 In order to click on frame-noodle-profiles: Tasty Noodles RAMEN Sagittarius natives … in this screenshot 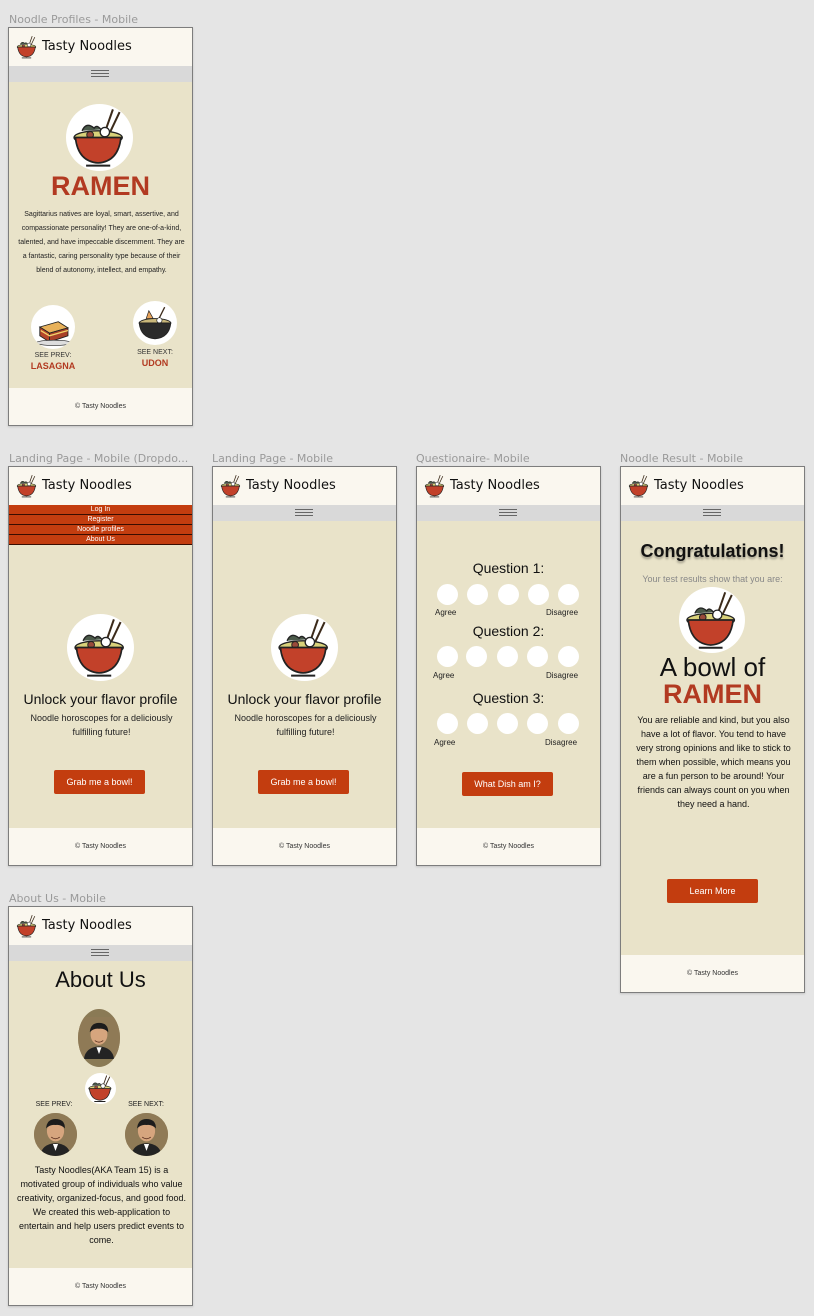, I will do `click(100, 226)`.